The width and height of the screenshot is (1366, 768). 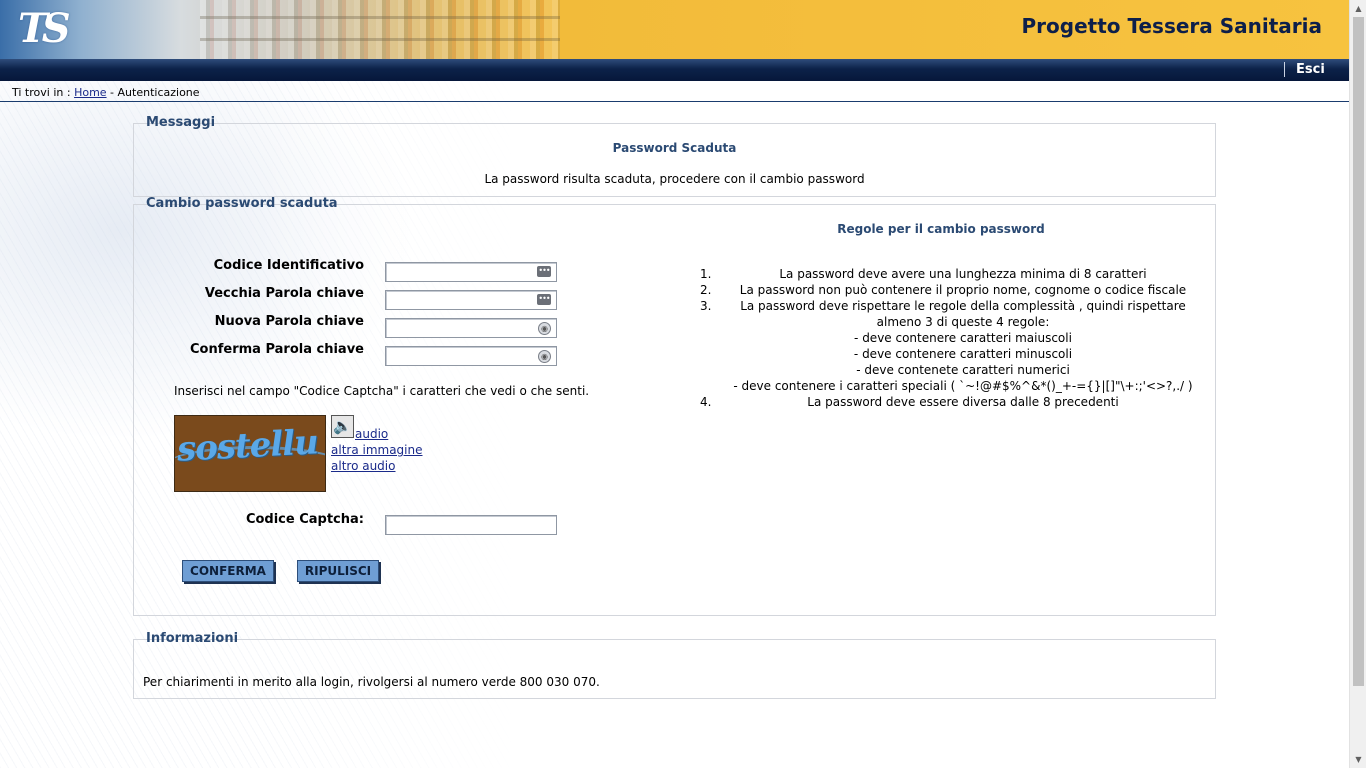 What do you see at coordinates (228, 571) in the screenshot?
I see `confirm-button: CONFERMA` at bounding box center [228, 571].